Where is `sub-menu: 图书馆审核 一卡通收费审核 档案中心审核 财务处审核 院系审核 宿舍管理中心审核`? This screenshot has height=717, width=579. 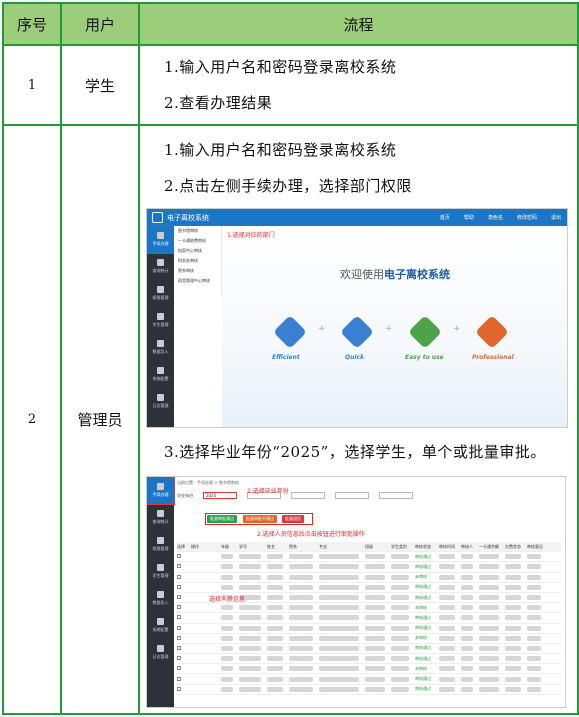
sub-menu: 图书馆审核 一卡通收费审核 档案中心审核 财务处审核 院系审核 宿舍管理中心审核 is located at coordinates (198, 261).